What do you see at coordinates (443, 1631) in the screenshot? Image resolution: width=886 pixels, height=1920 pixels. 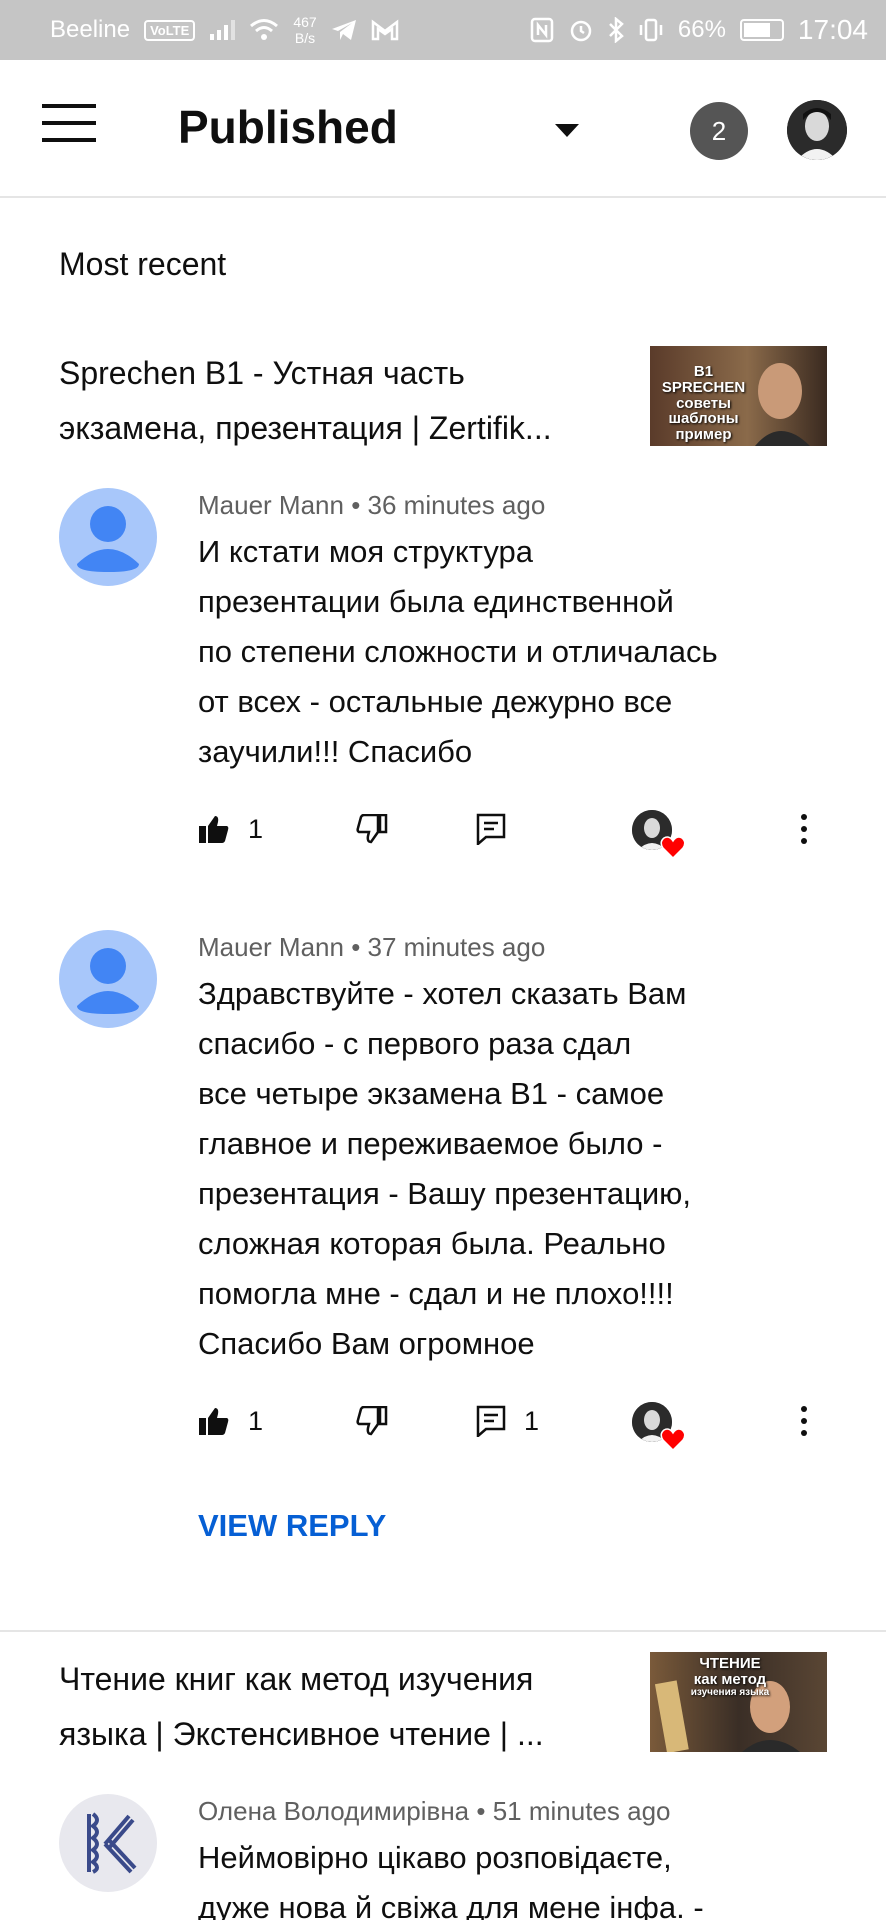 I see `divider` at bounding box center [443, 1631].